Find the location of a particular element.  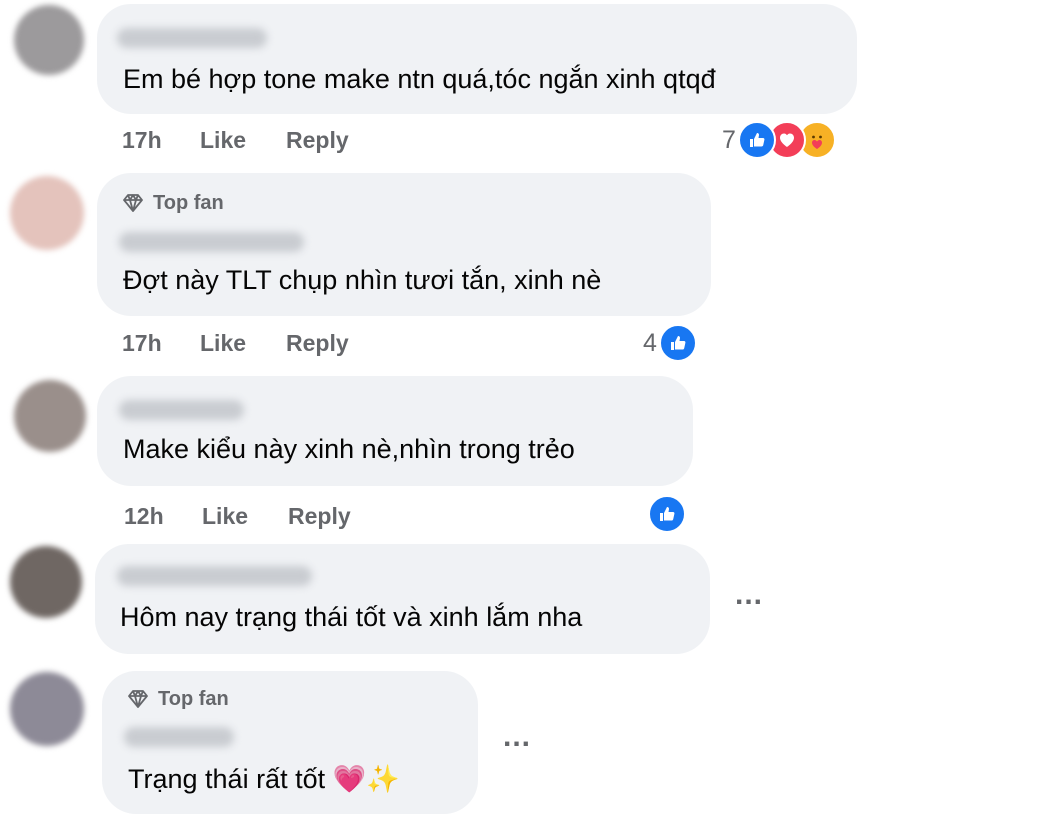

timestamp: 12h is located at coordinates (163, 516).